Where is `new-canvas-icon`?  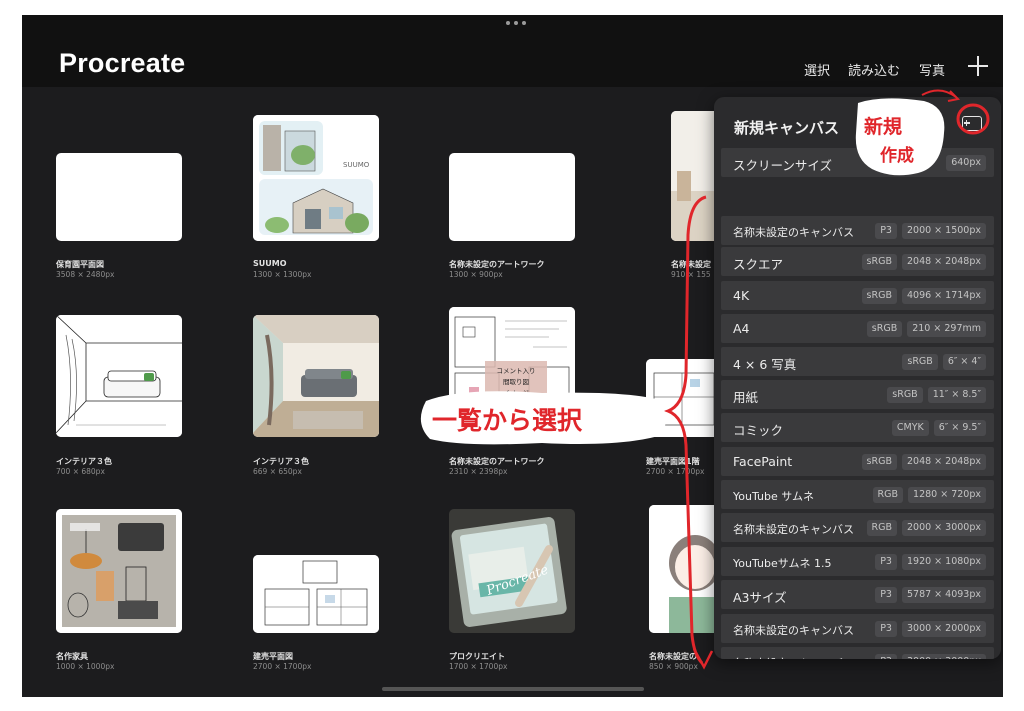
new-canvas-icon is located at coordinates (972, 123).